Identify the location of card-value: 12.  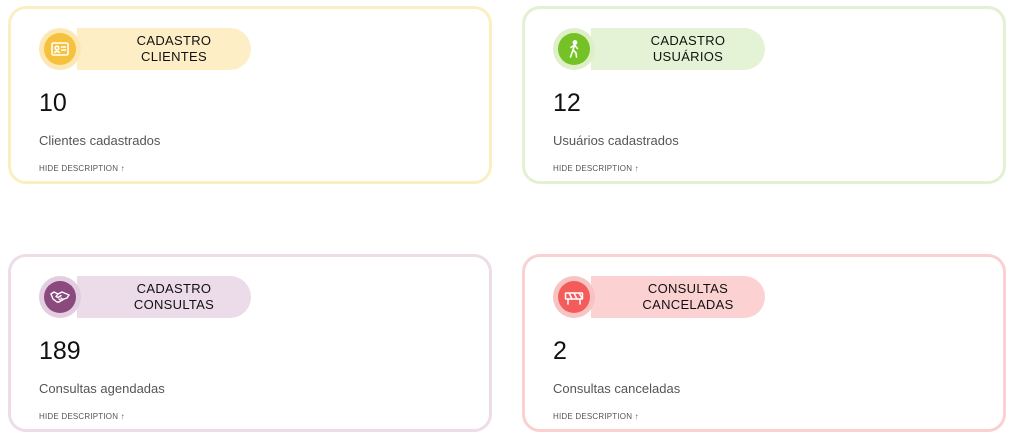
(567, 103).